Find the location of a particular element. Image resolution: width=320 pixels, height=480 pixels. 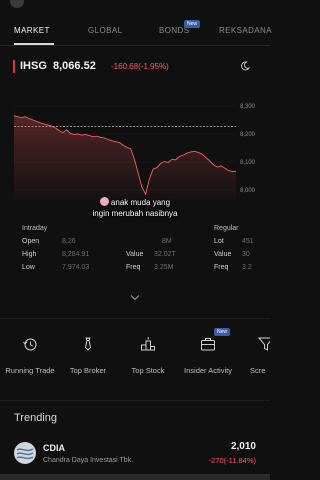

intraday-values: 8,26 8,284.91 7,974.03 is located at coordinates (75, 254).